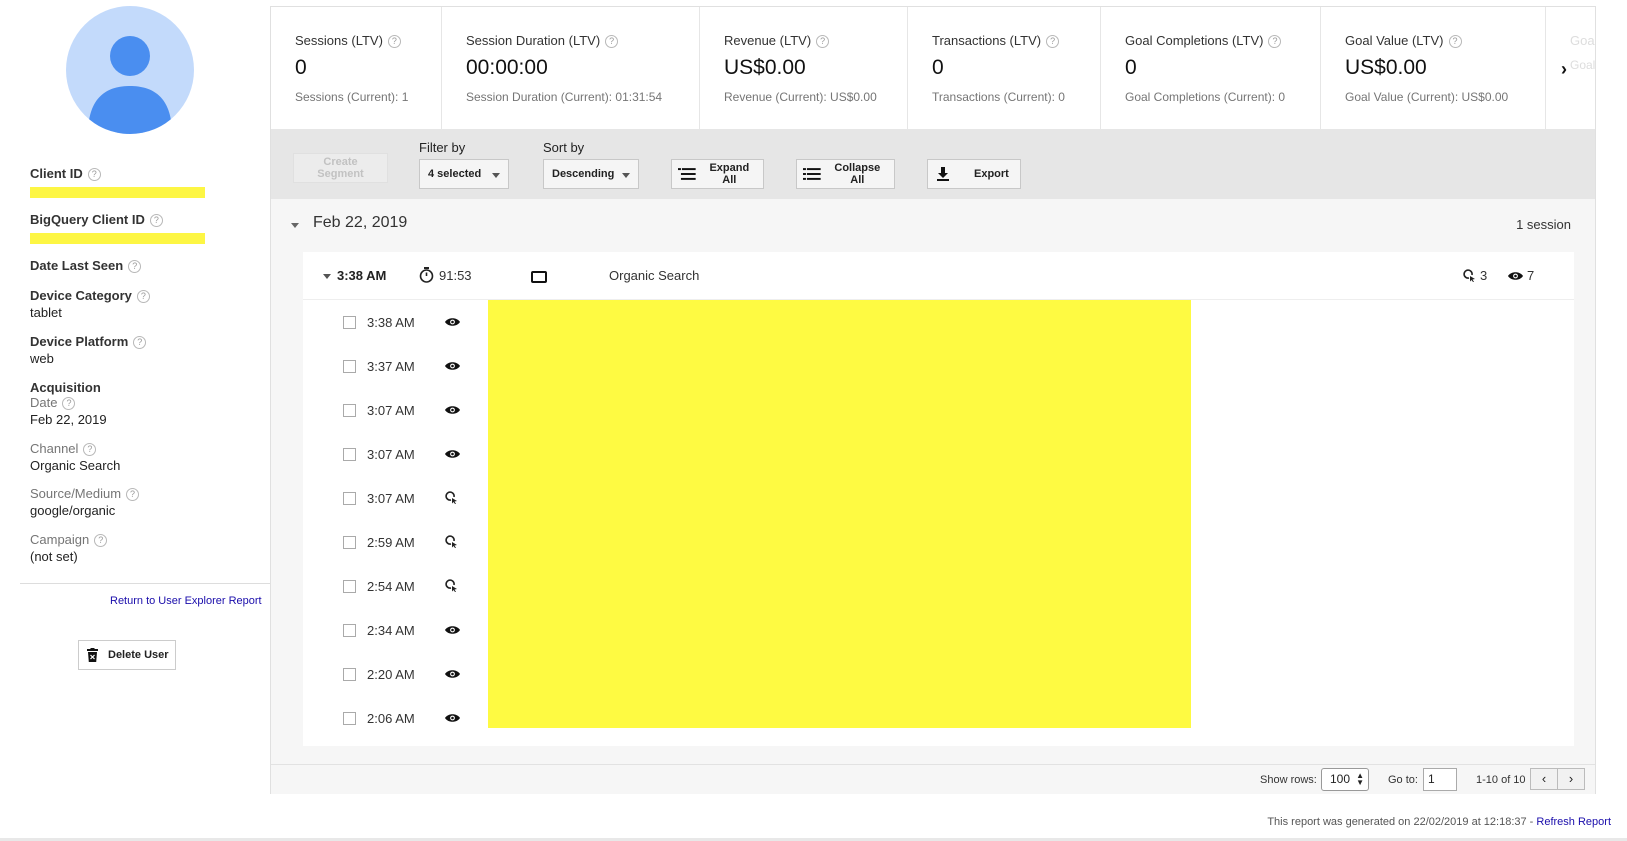  What do you see at coordinates (391, 718) in the screenshot?
I see `hit-time: 2:06 AM` at bounding box center [391, 718].